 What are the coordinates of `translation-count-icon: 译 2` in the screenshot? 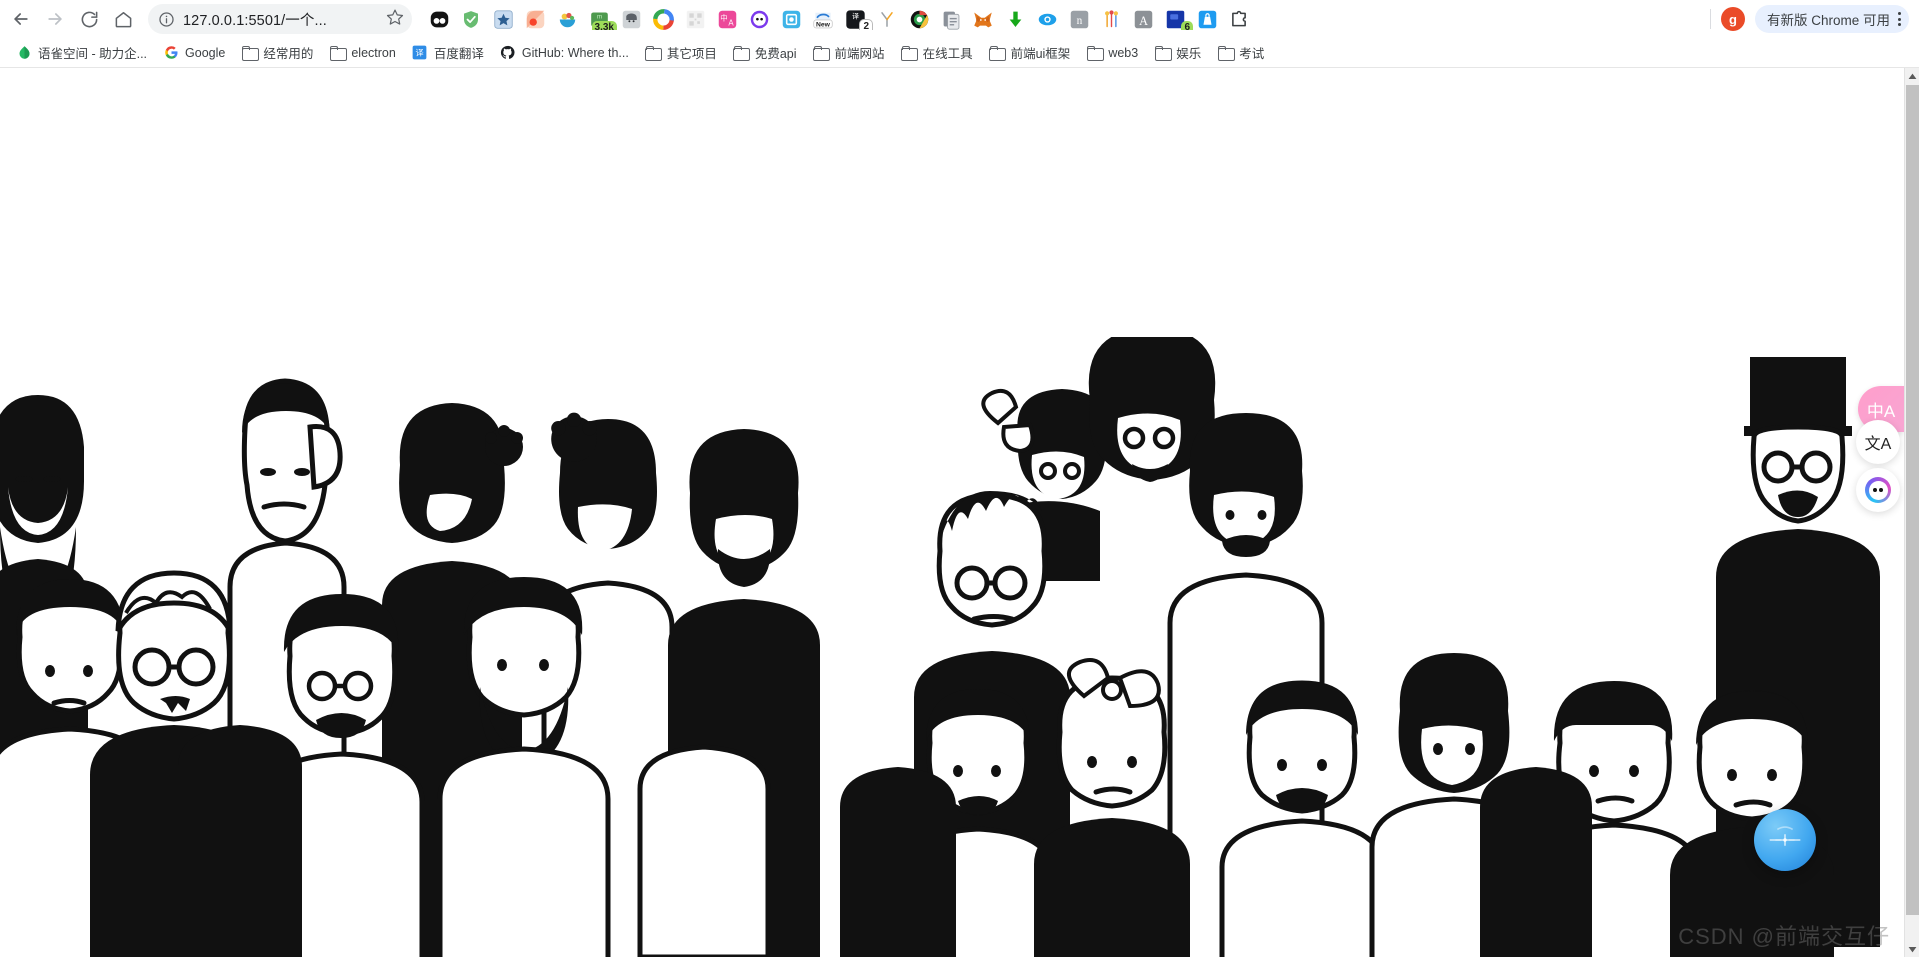 It's located at (858, 19).